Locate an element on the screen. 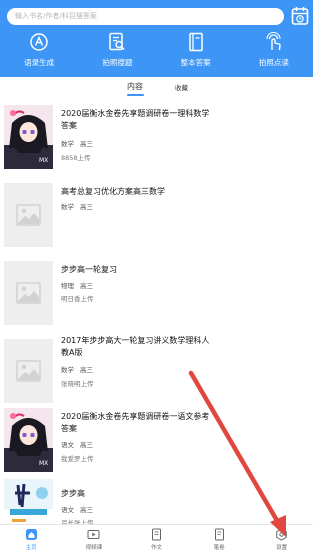 The height and width of the screenshot is (553, 320). quick-action-label: 语录生成 is located at coordinates (39, 62).